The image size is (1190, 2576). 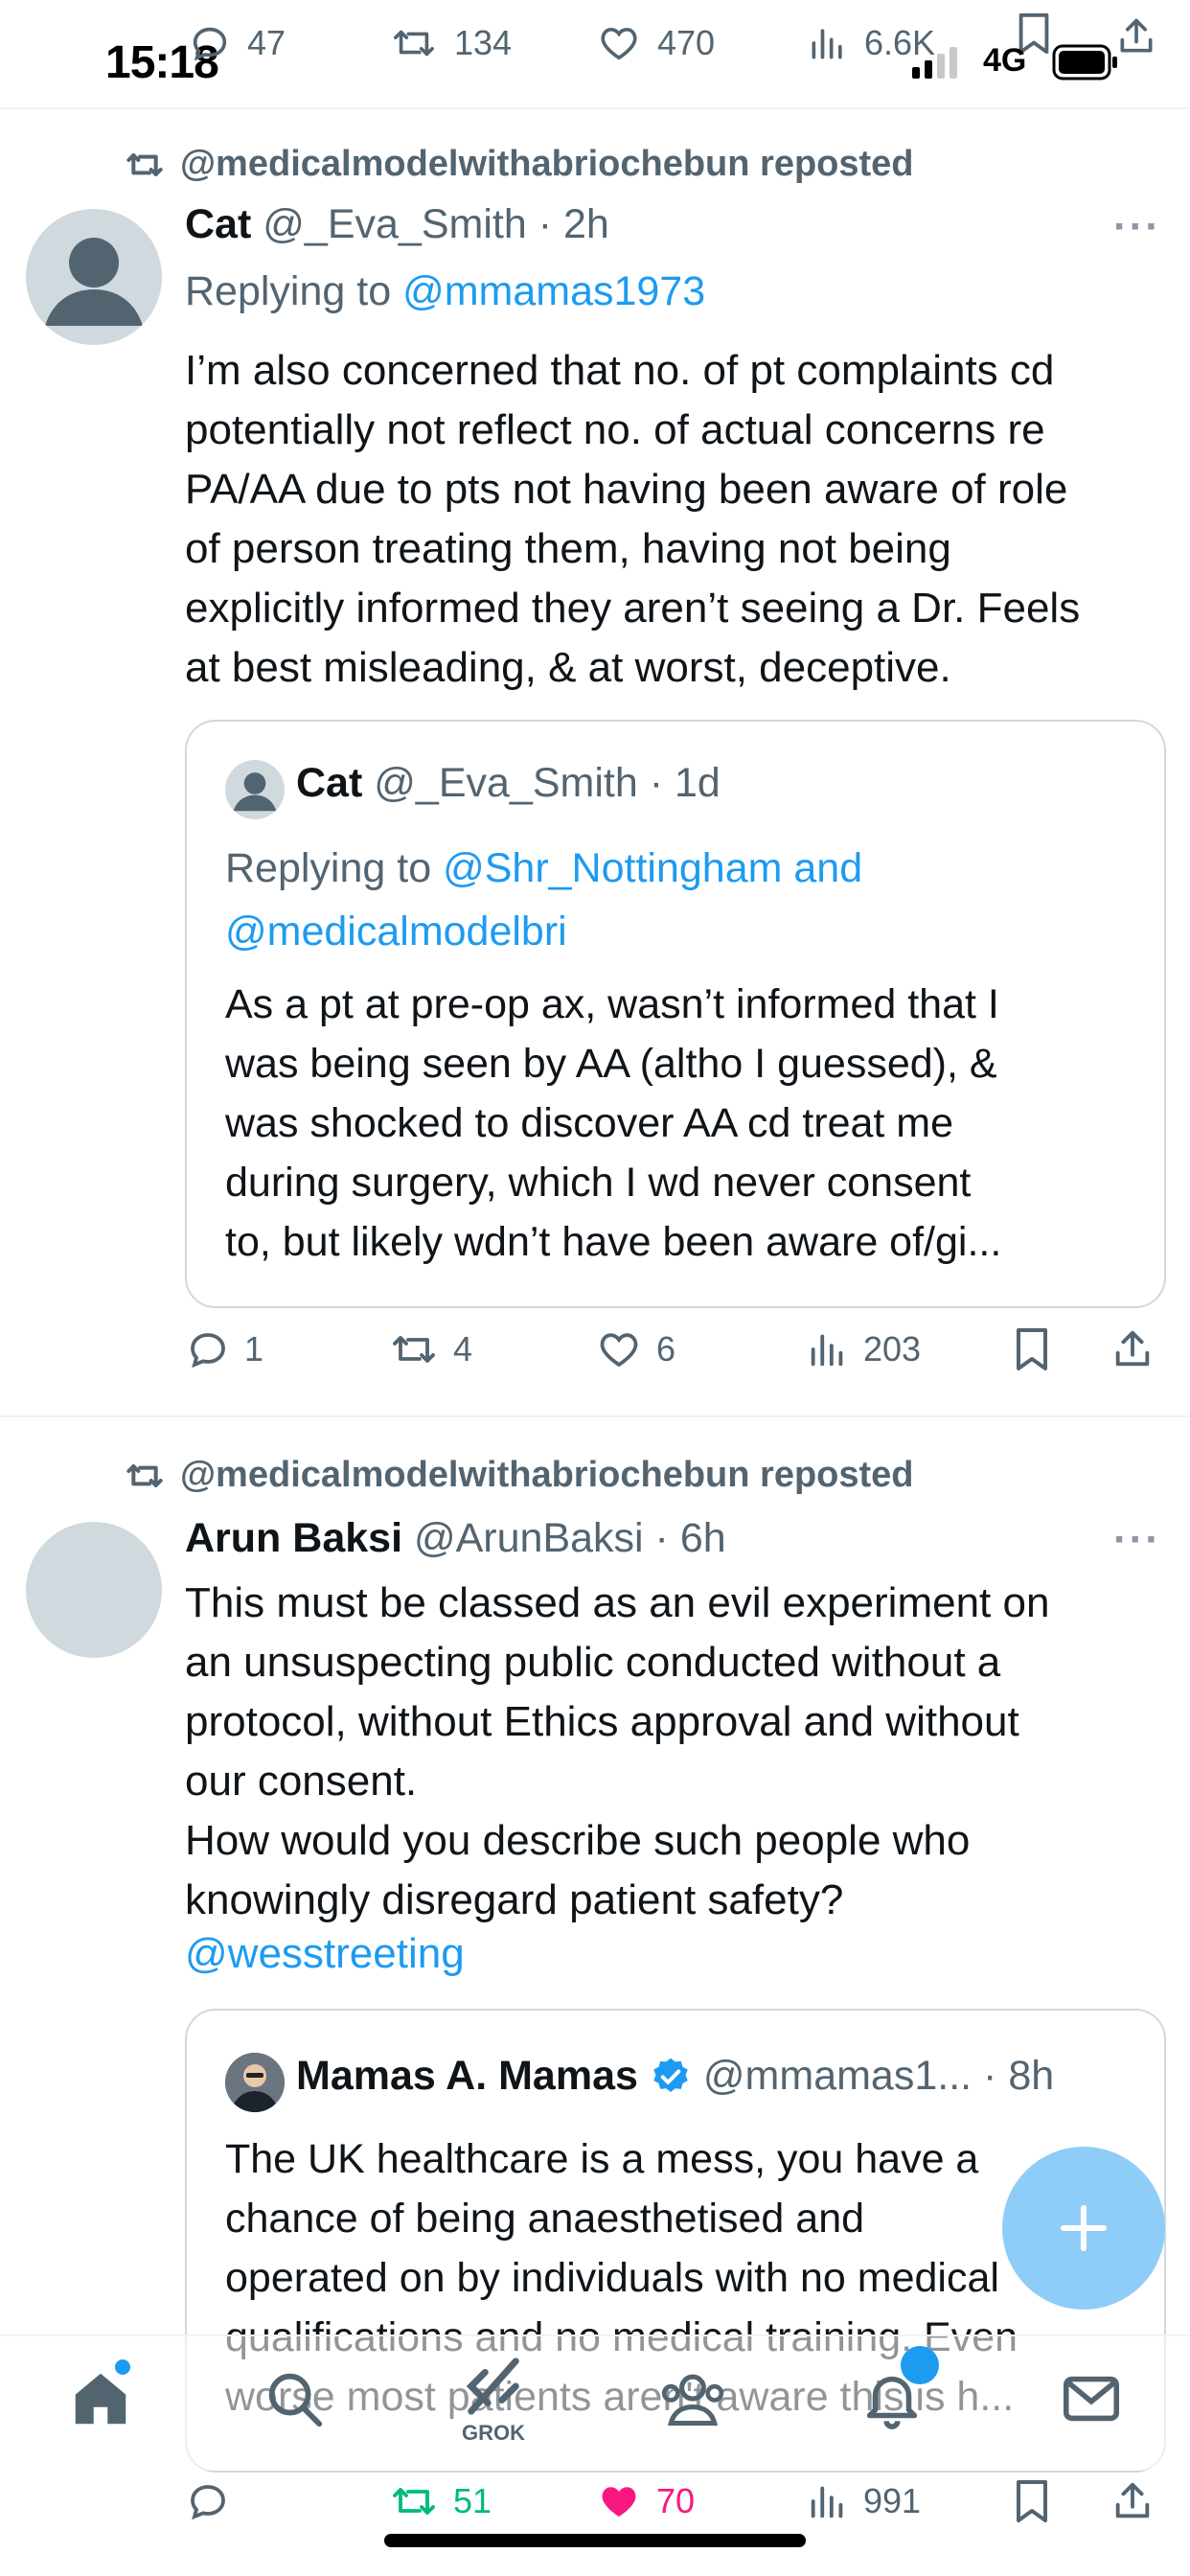 I want to click on communities-icon, so click(x=693, y=2400).